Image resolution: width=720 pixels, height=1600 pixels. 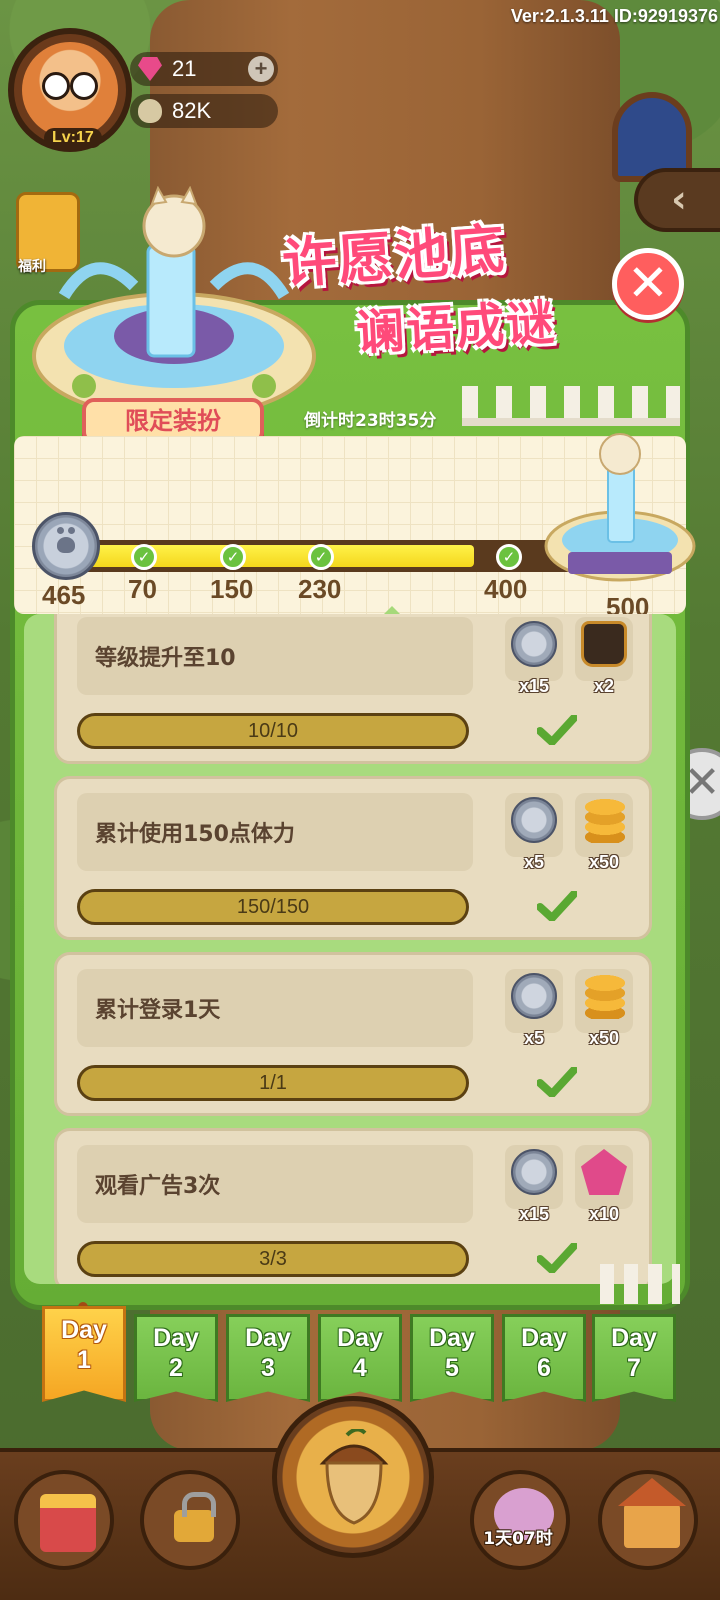 I want to click on nav-home-button, so click(x=648, y=1520).